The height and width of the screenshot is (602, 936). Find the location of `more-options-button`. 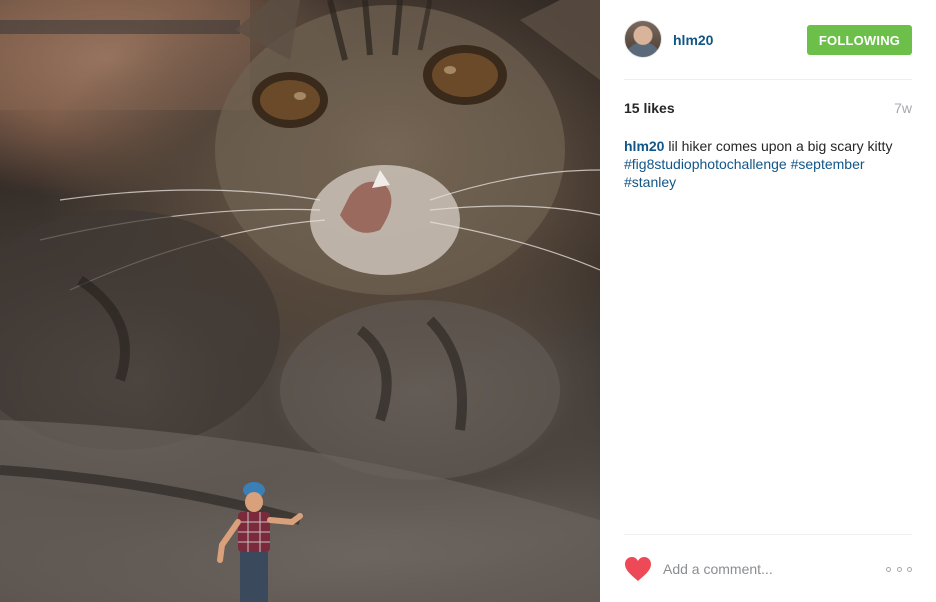

more-options-button is located at coordinates (899, 569).